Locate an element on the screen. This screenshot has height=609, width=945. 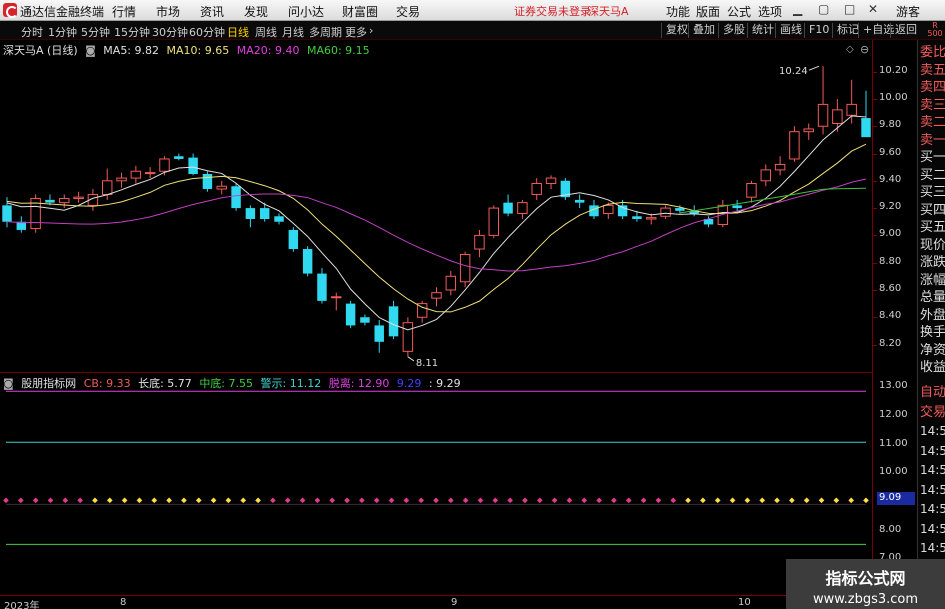
period-5min: 5分钟 is located at coordinates (95, 32).